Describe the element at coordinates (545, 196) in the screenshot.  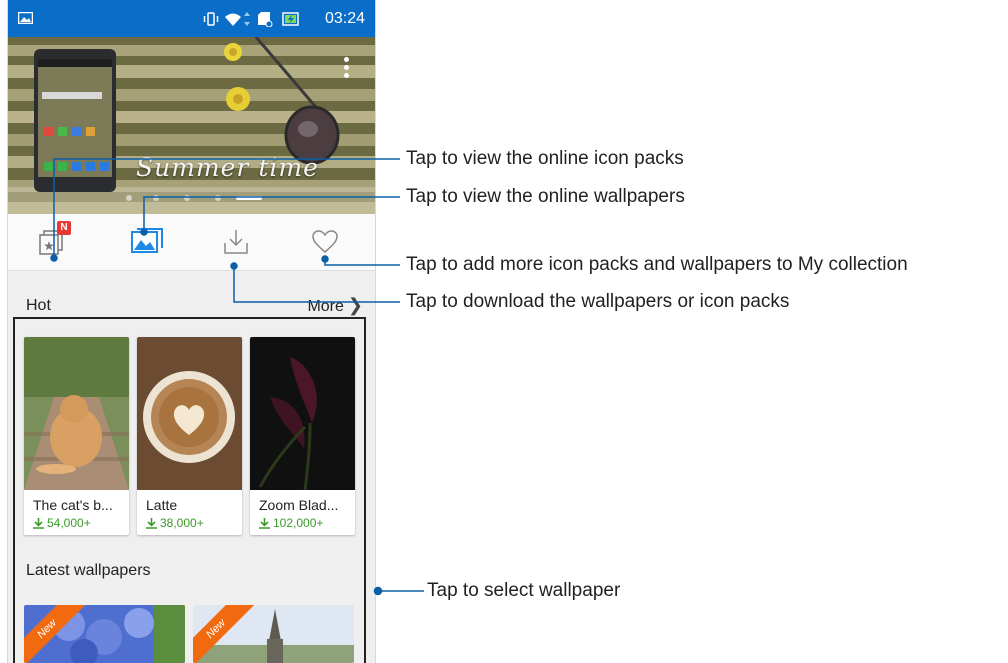
I see `callout-wallpapers: Tap to view the online wallpapers` at that location.